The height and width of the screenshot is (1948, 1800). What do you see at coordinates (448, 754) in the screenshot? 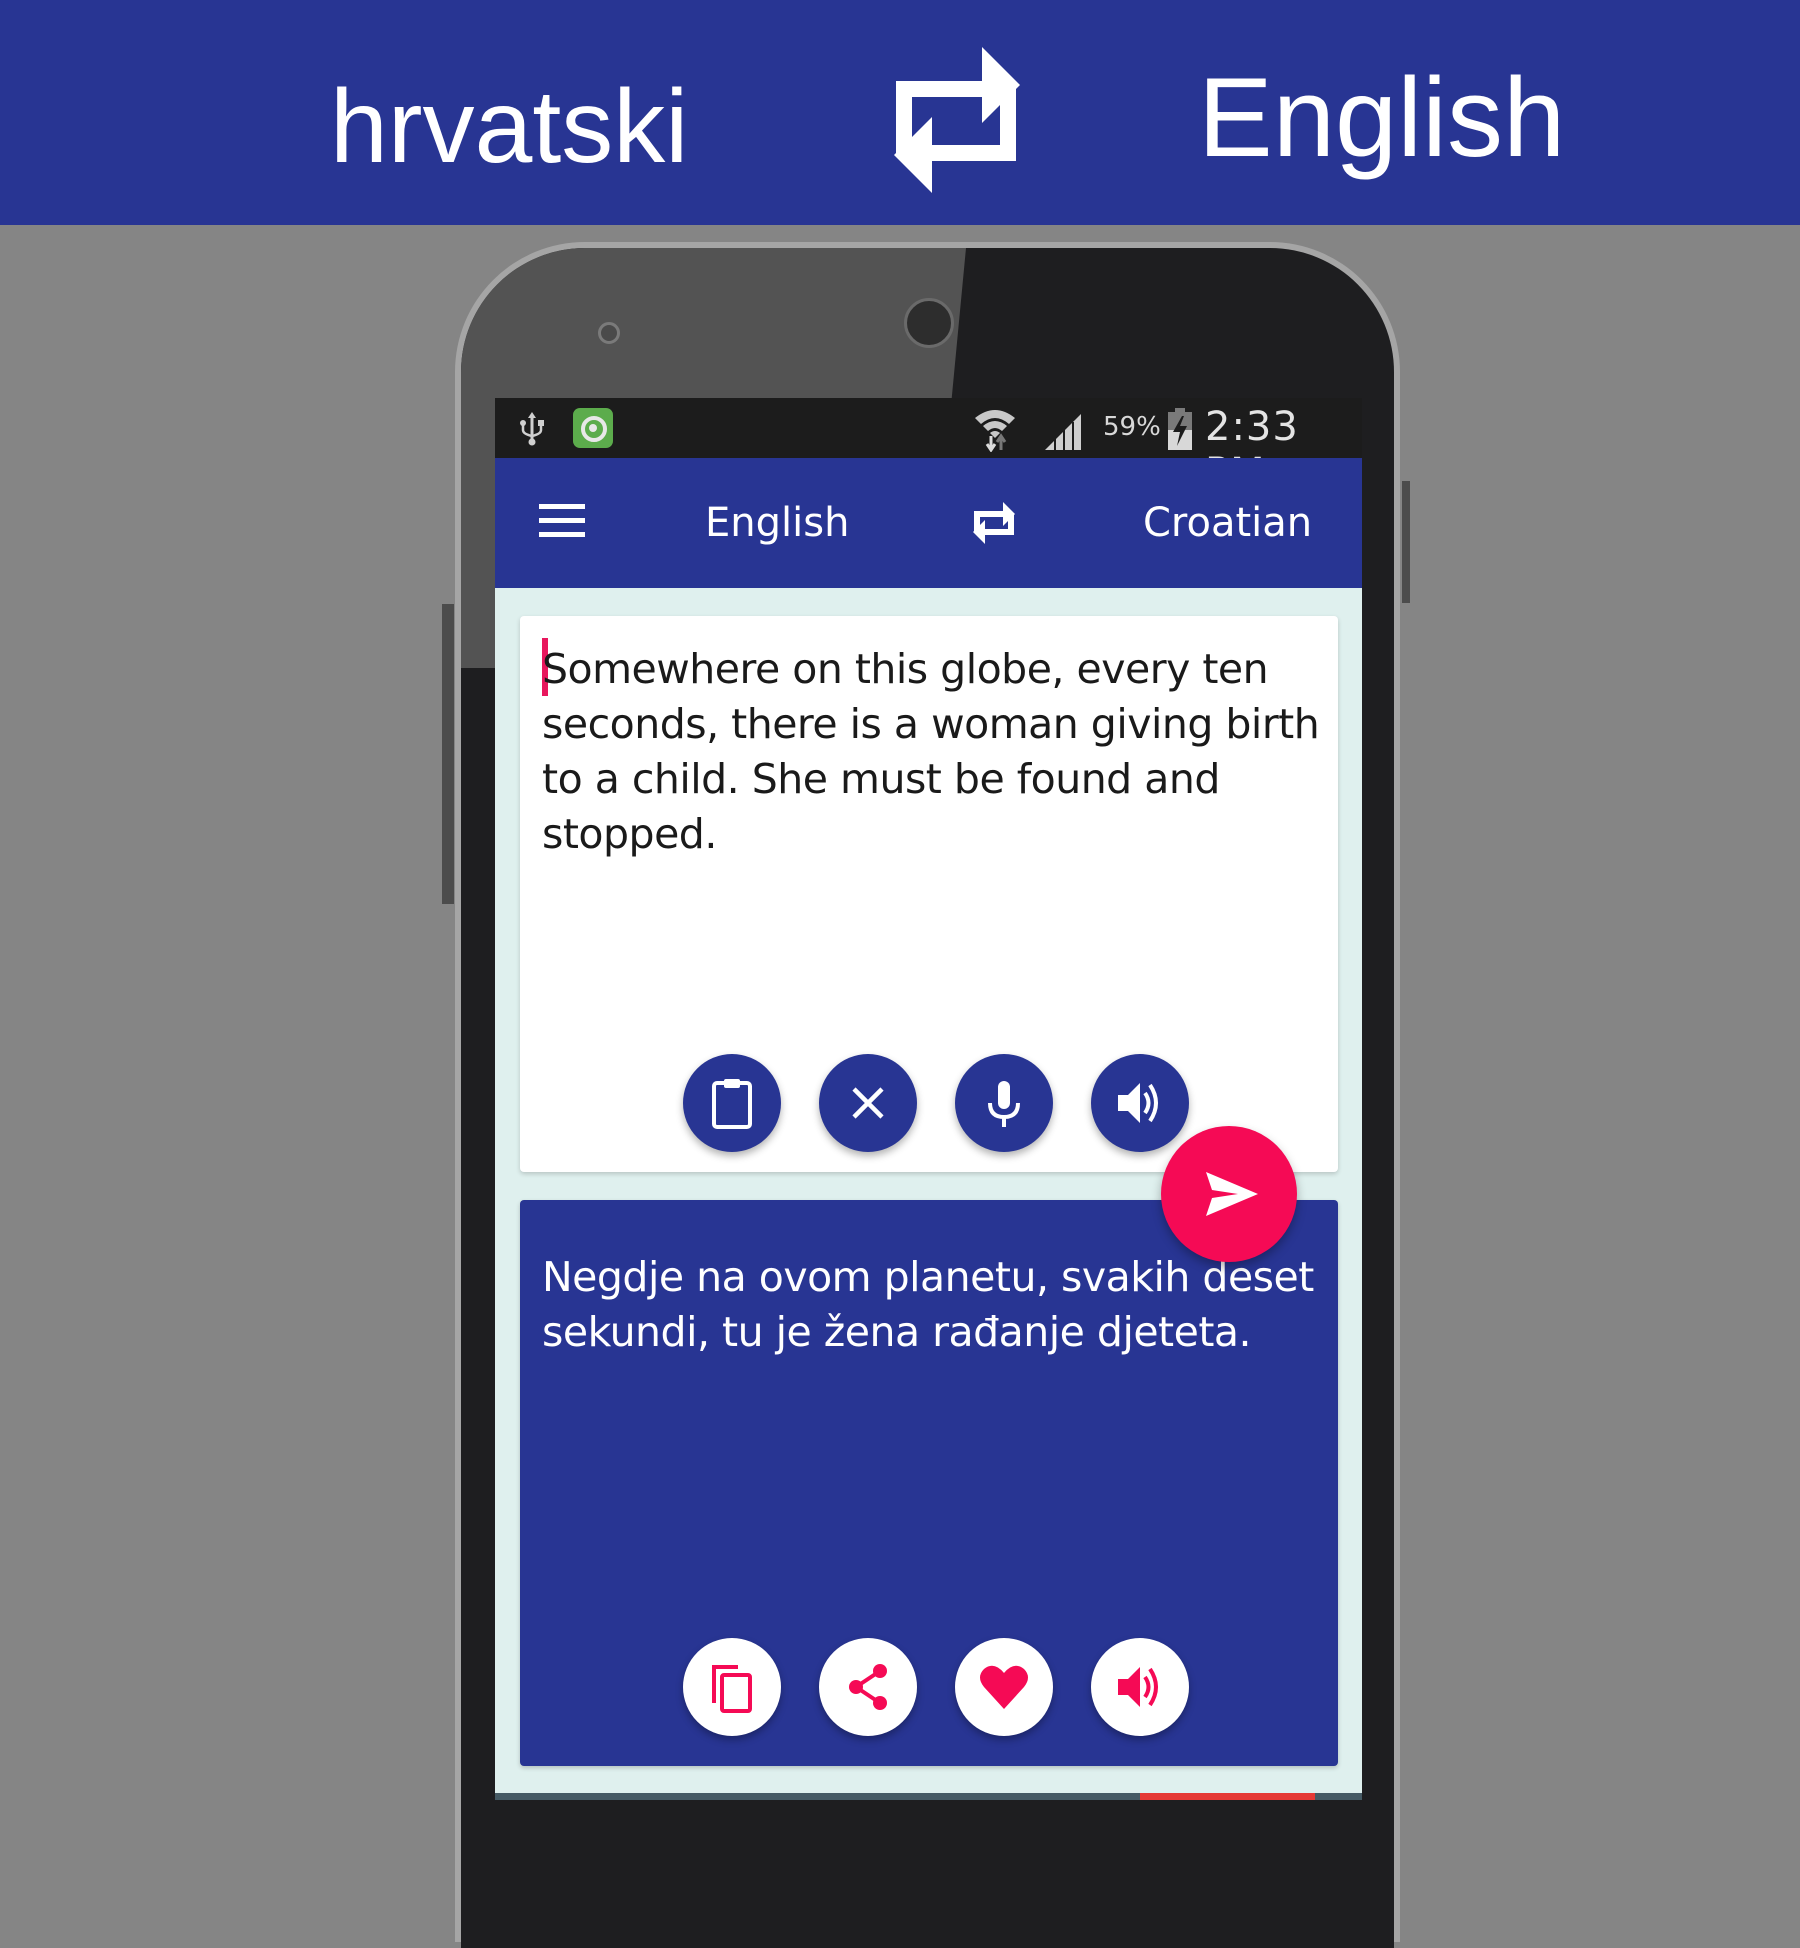
I see `phone-volume-button` at bounding box center [448, 754].